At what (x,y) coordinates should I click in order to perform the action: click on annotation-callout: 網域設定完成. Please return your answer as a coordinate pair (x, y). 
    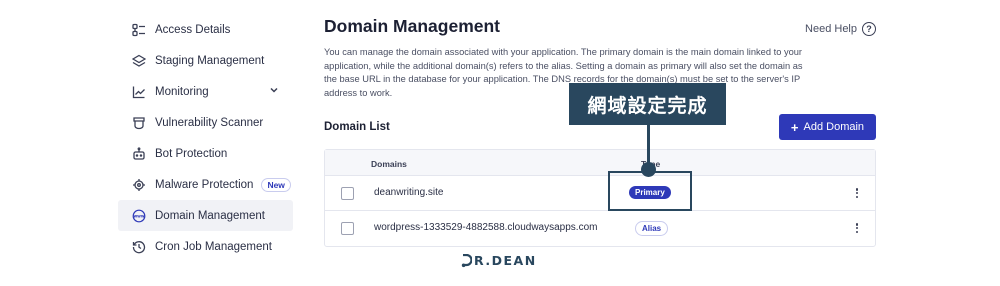
    Looking at the image, I should click on (647, 104).